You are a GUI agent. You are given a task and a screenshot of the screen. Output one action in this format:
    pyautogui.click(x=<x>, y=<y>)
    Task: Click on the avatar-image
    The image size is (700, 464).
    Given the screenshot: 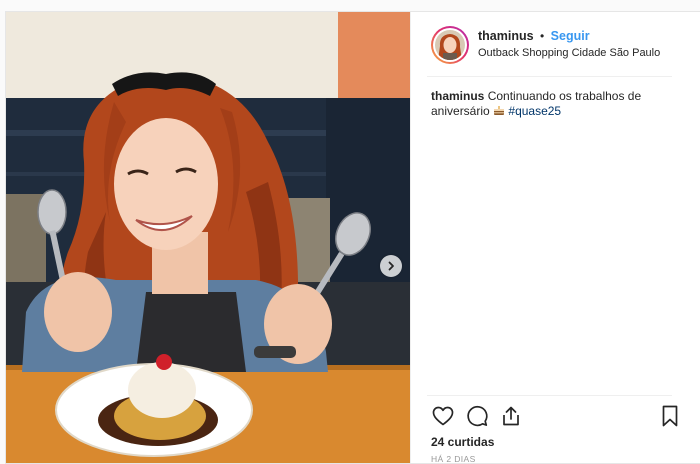 What is the action you would take?
    pyautogui.click(x=450, y=44)
    